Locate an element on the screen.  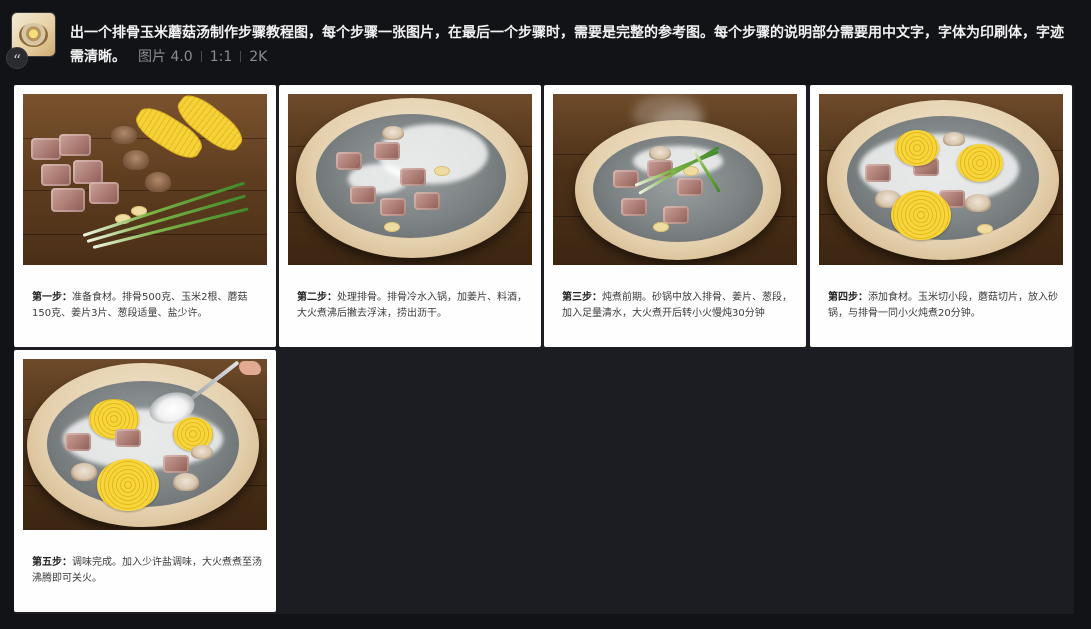
step-5-image is located at coordinates (145, 444).